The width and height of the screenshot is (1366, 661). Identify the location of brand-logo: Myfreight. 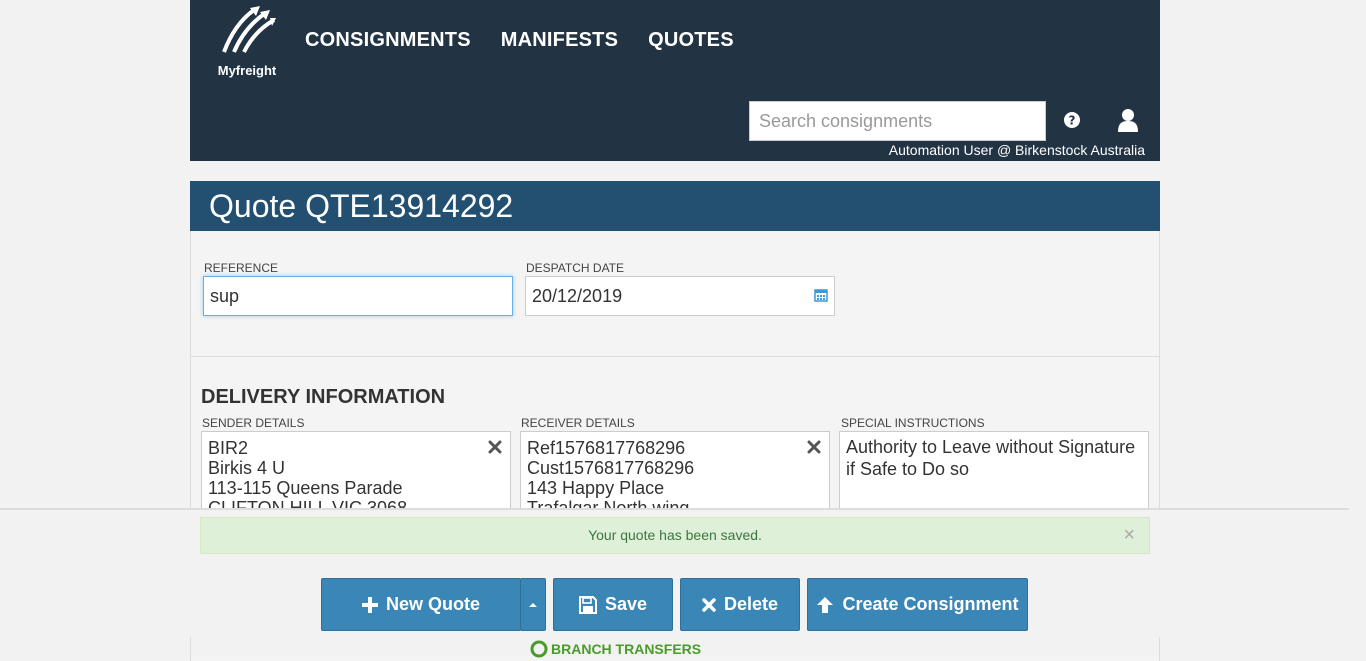
(247, 42).